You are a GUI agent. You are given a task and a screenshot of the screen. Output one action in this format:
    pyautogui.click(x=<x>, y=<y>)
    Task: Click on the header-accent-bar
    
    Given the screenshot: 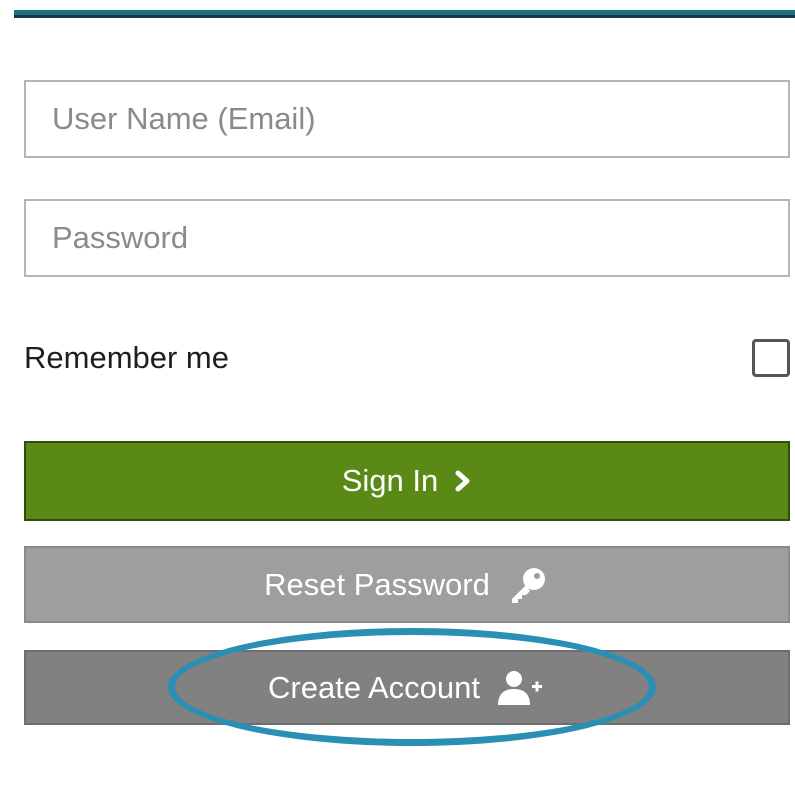 What is the action you would take?
    pyautogui.click(x=404, y=14)
    